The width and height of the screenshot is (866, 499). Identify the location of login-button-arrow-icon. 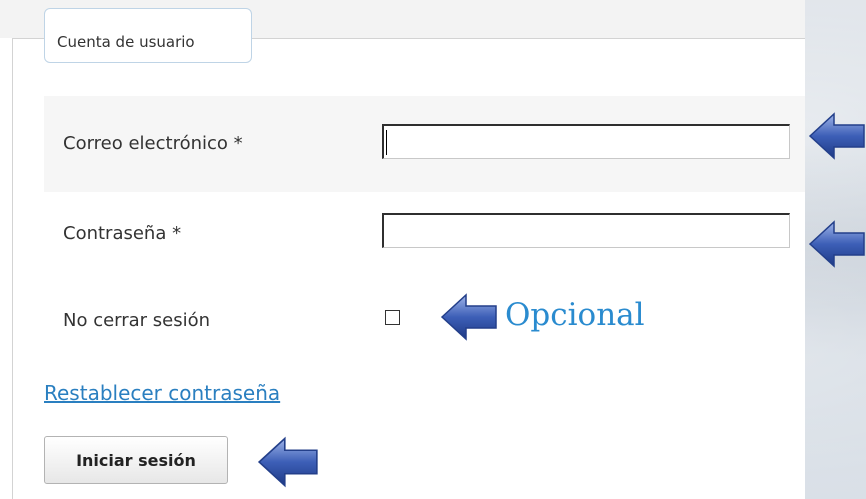
(288, 462).